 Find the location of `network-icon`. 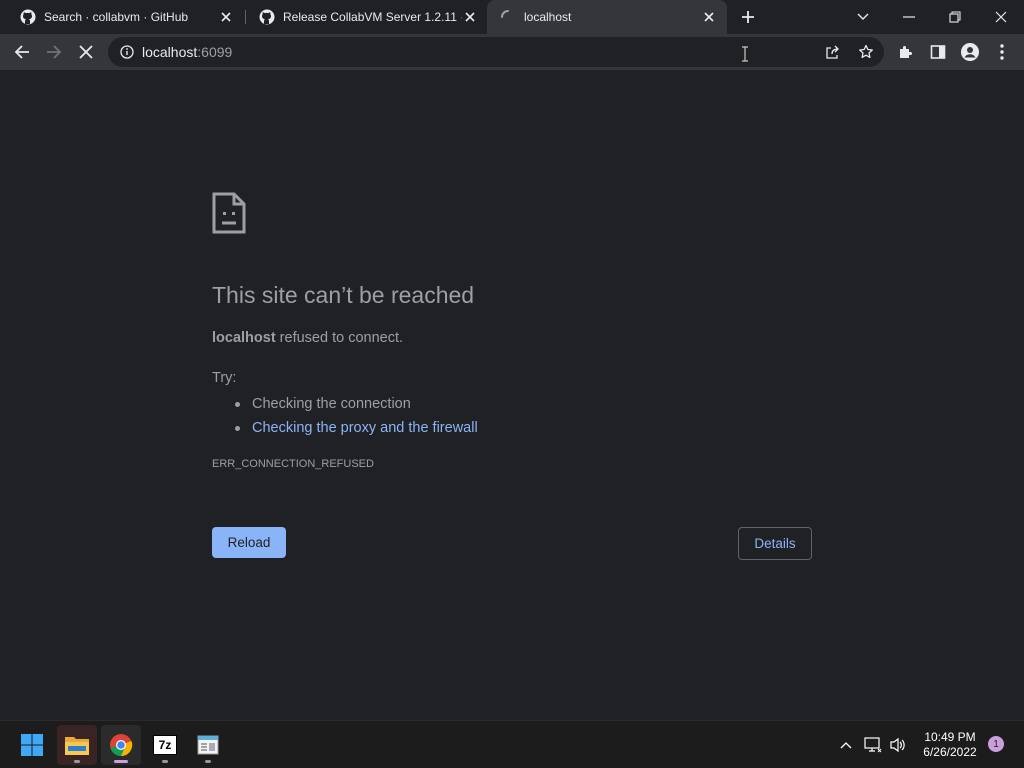

network-icon is located at coordinates (873, 745).